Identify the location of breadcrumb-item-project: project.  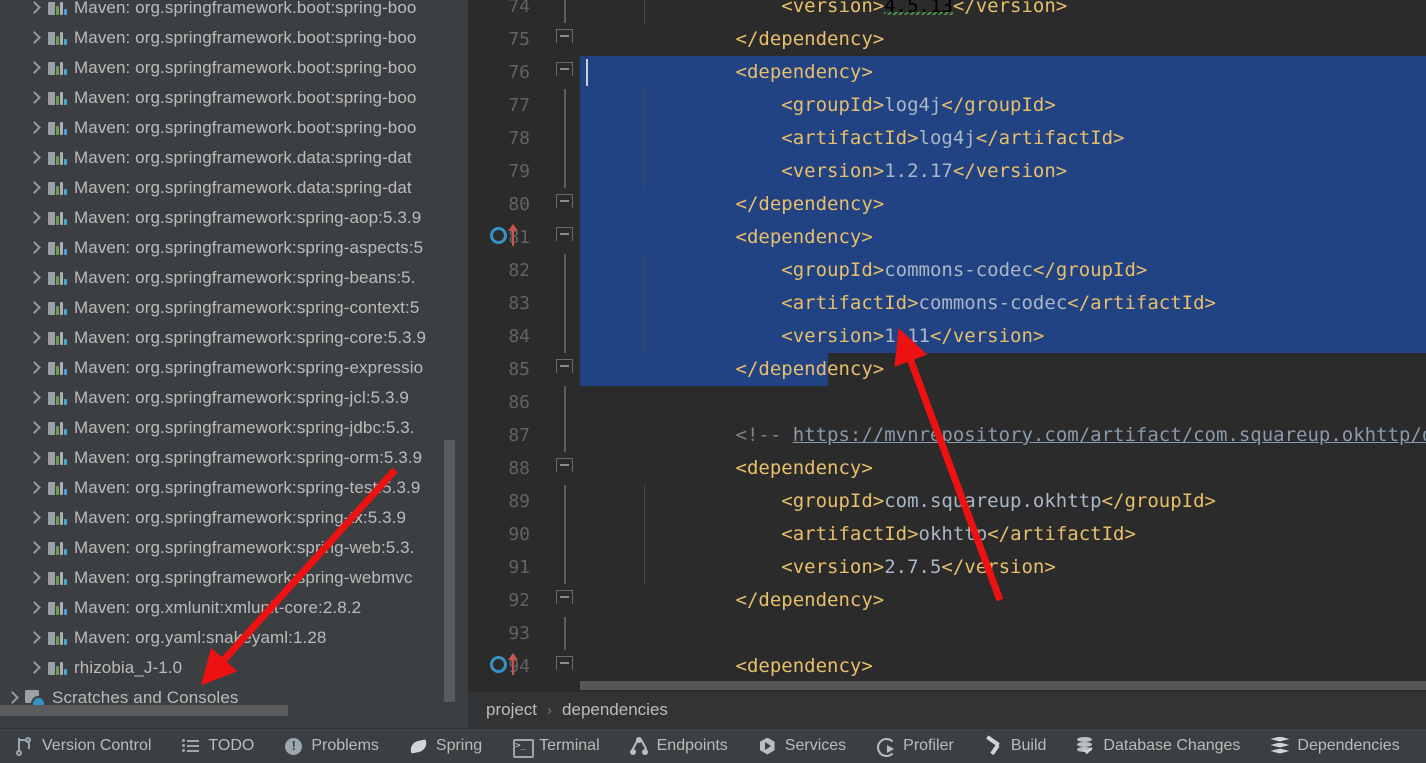
(511, 710).